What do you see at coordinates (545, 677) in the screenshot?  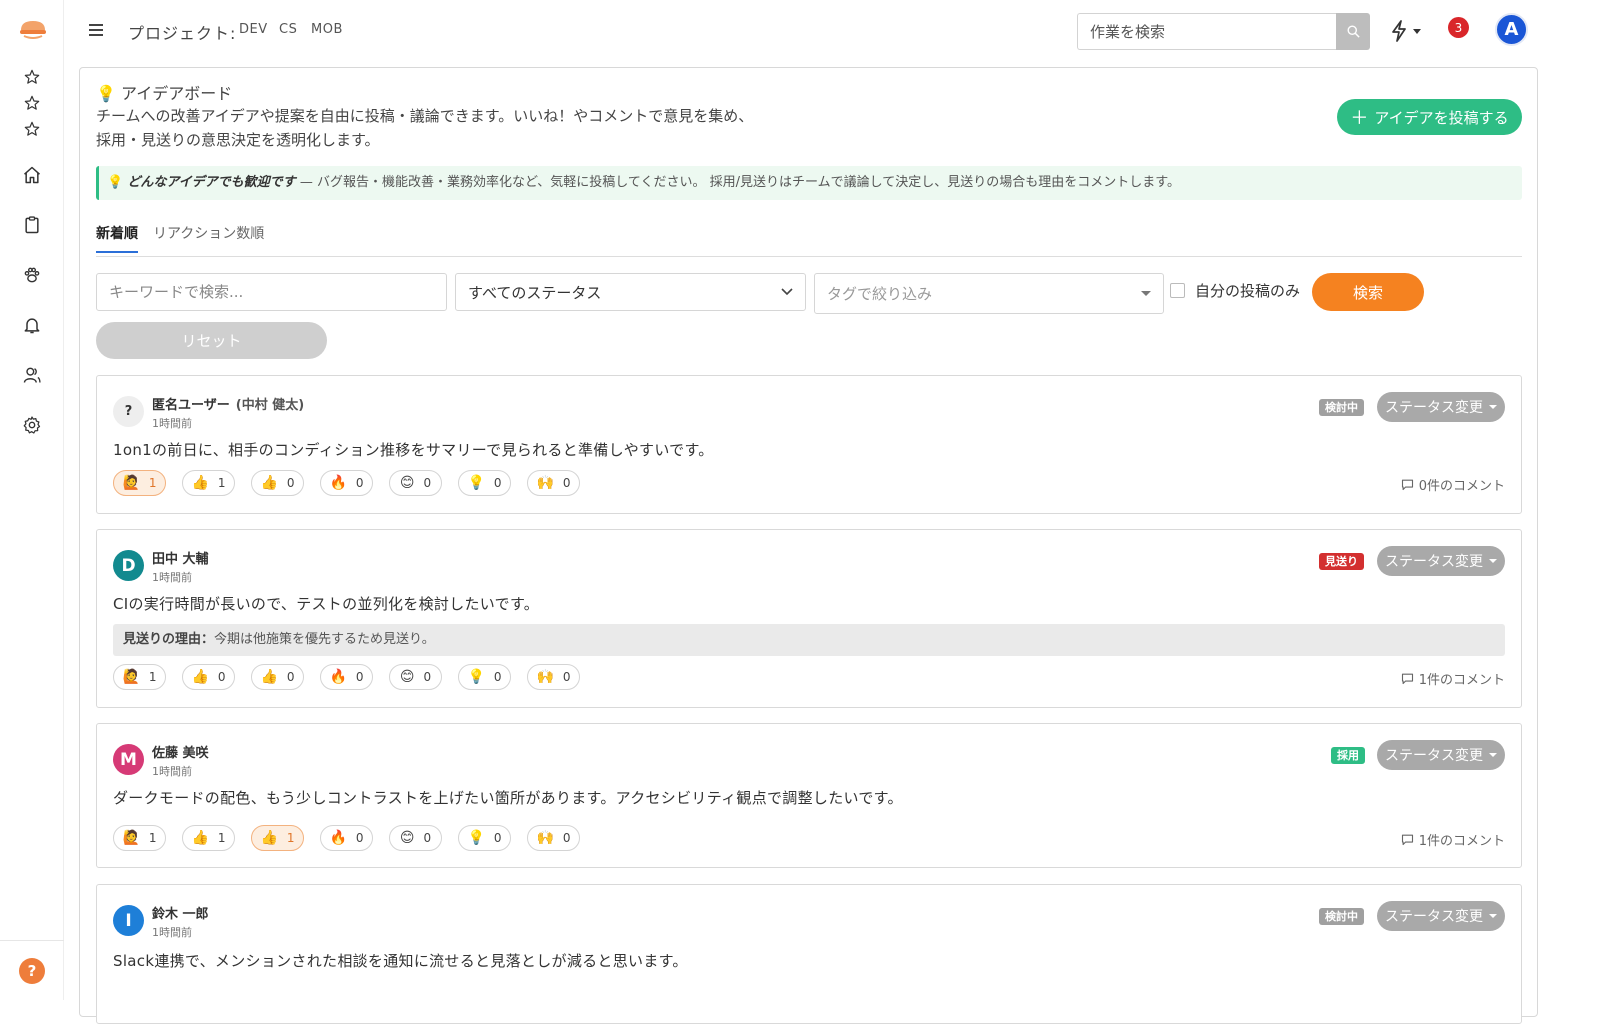 I see `raised-hands-emoji-icon: 🙌` at bounding box center [545, 677].